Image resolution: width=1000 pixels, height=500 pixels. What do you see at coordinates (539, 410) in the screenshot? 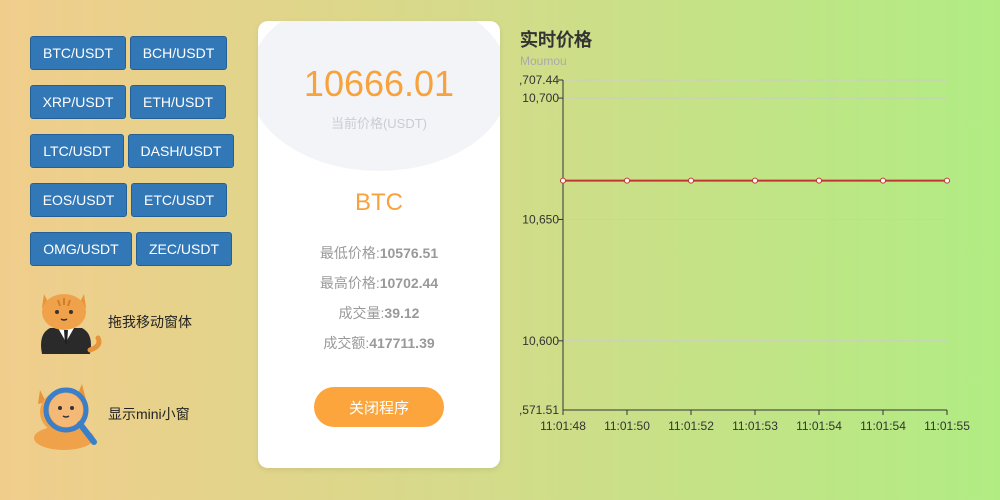
I see `y-min-label: ,571.51` at bounding box center [539, 410].